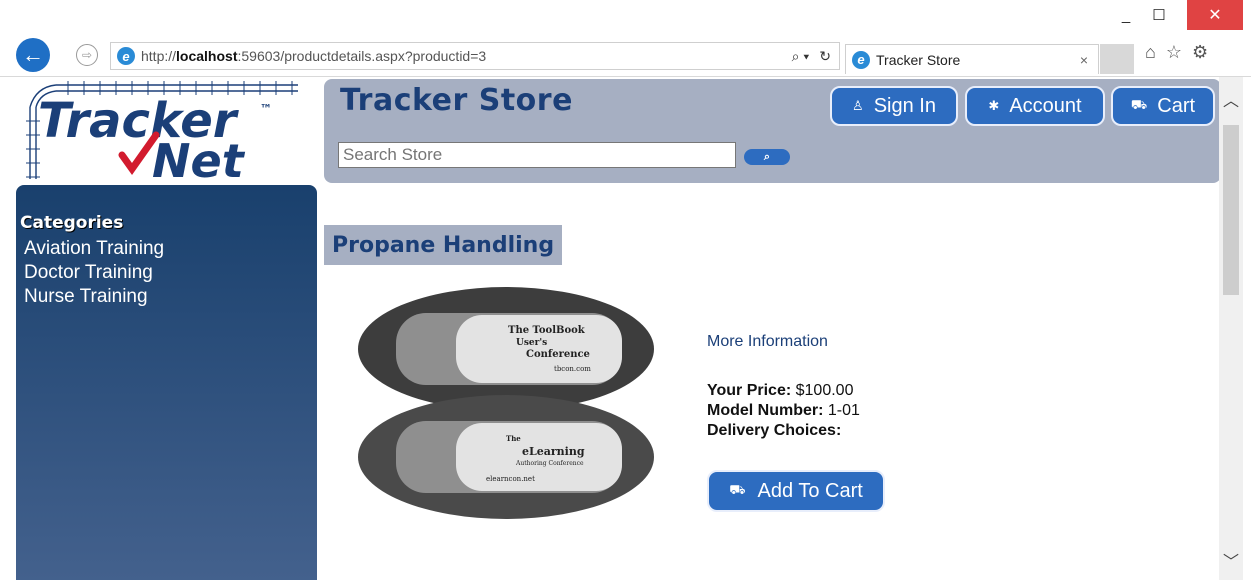  I want to click on price-row: Your Price: $100.00, so click(780, 390).